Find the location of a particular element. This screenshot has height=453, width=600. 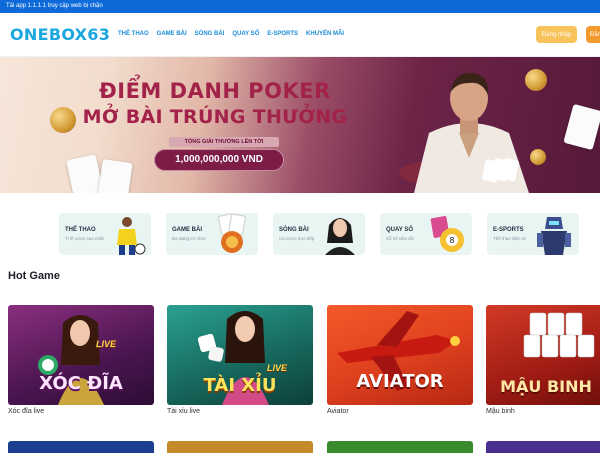

register-button: Đăng ký is located at coordinates (593, 34).